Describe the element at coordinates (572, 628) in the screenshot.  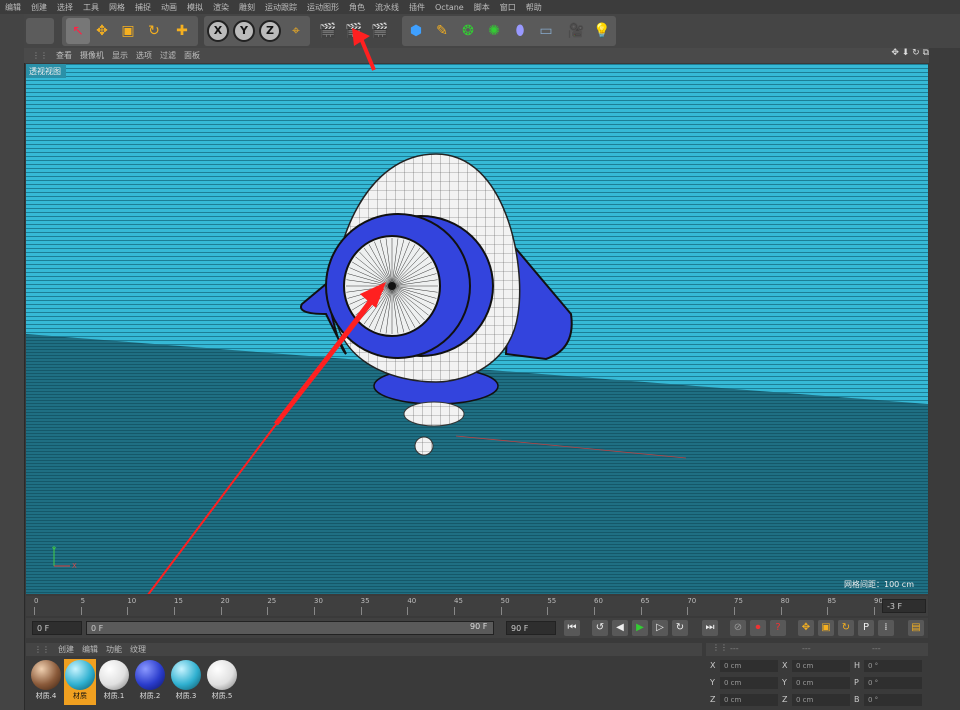
I see `goto-start-icon: ⏮` at that location.